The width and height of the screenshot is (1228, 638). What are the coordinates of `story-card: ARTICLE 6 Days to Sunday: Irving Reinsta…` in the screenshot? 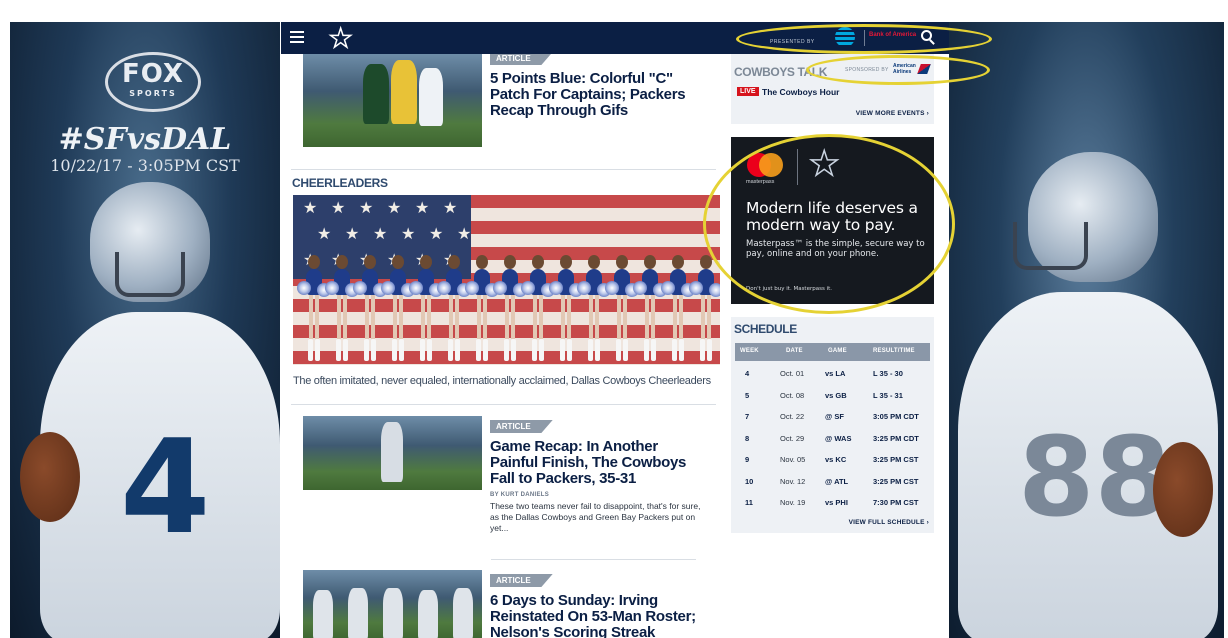 It's located at (498, 604).